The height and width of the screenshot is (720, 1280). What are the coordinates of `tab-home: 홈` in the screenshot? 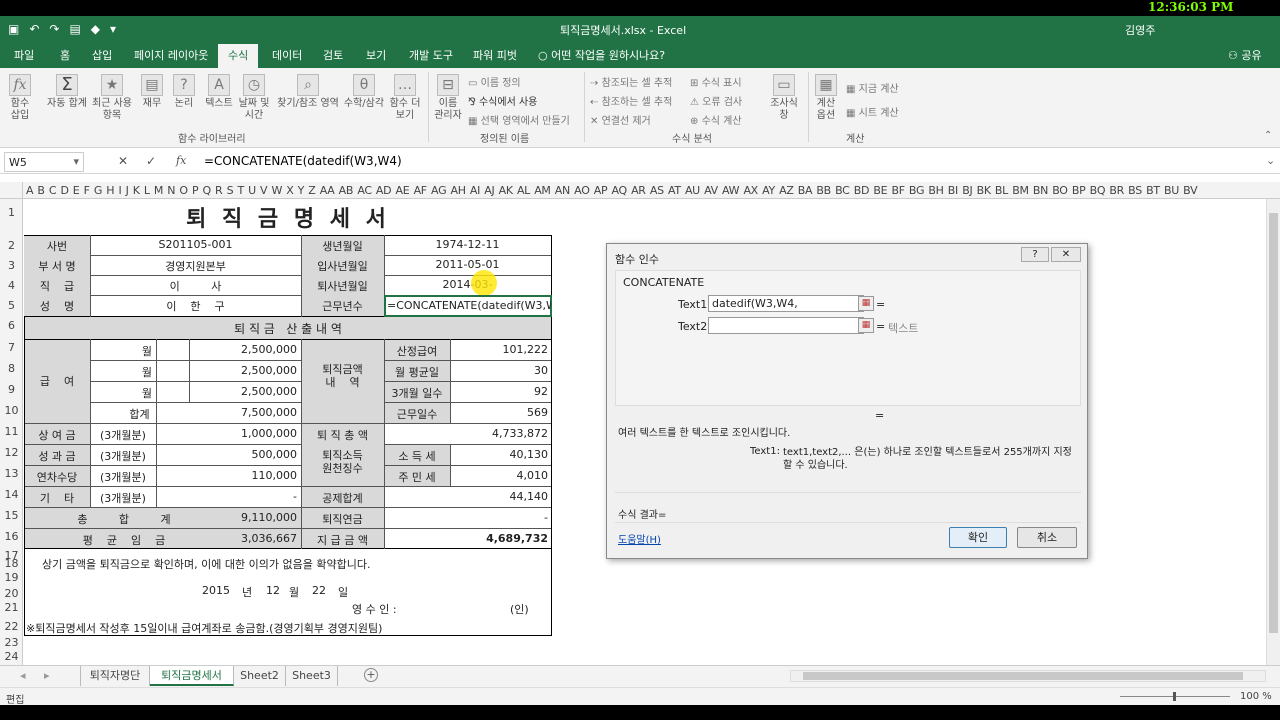 It's located at (65, 55).